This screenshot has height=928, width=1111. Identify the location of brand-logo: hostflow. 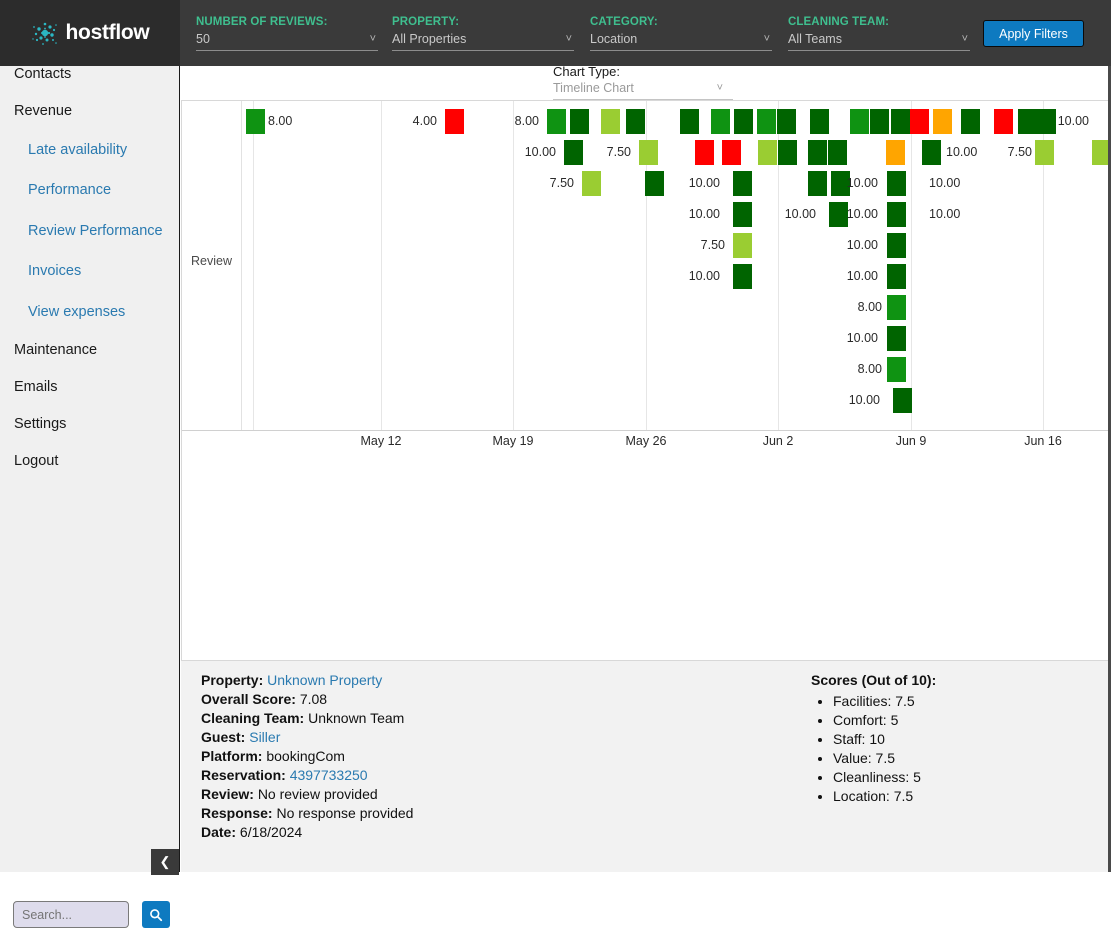
(90, 33).